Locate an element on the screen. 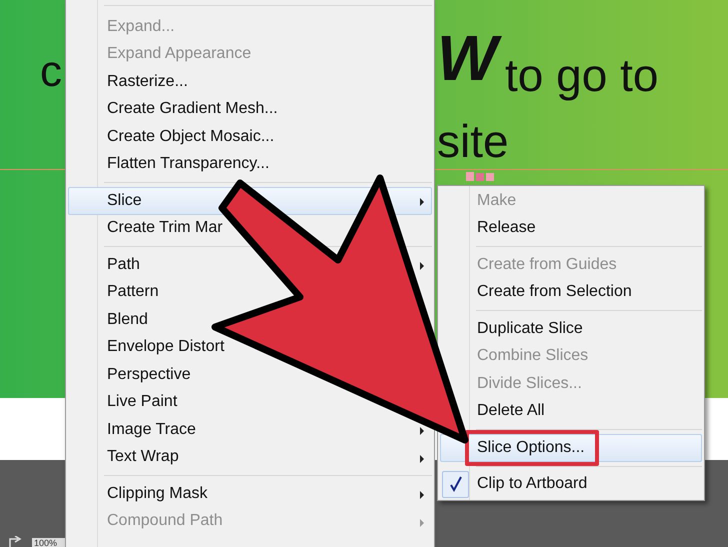 The height and width of the screenshot is (547, 728). menu-item: Create Trim Mar is located at coordinates (250, 228).